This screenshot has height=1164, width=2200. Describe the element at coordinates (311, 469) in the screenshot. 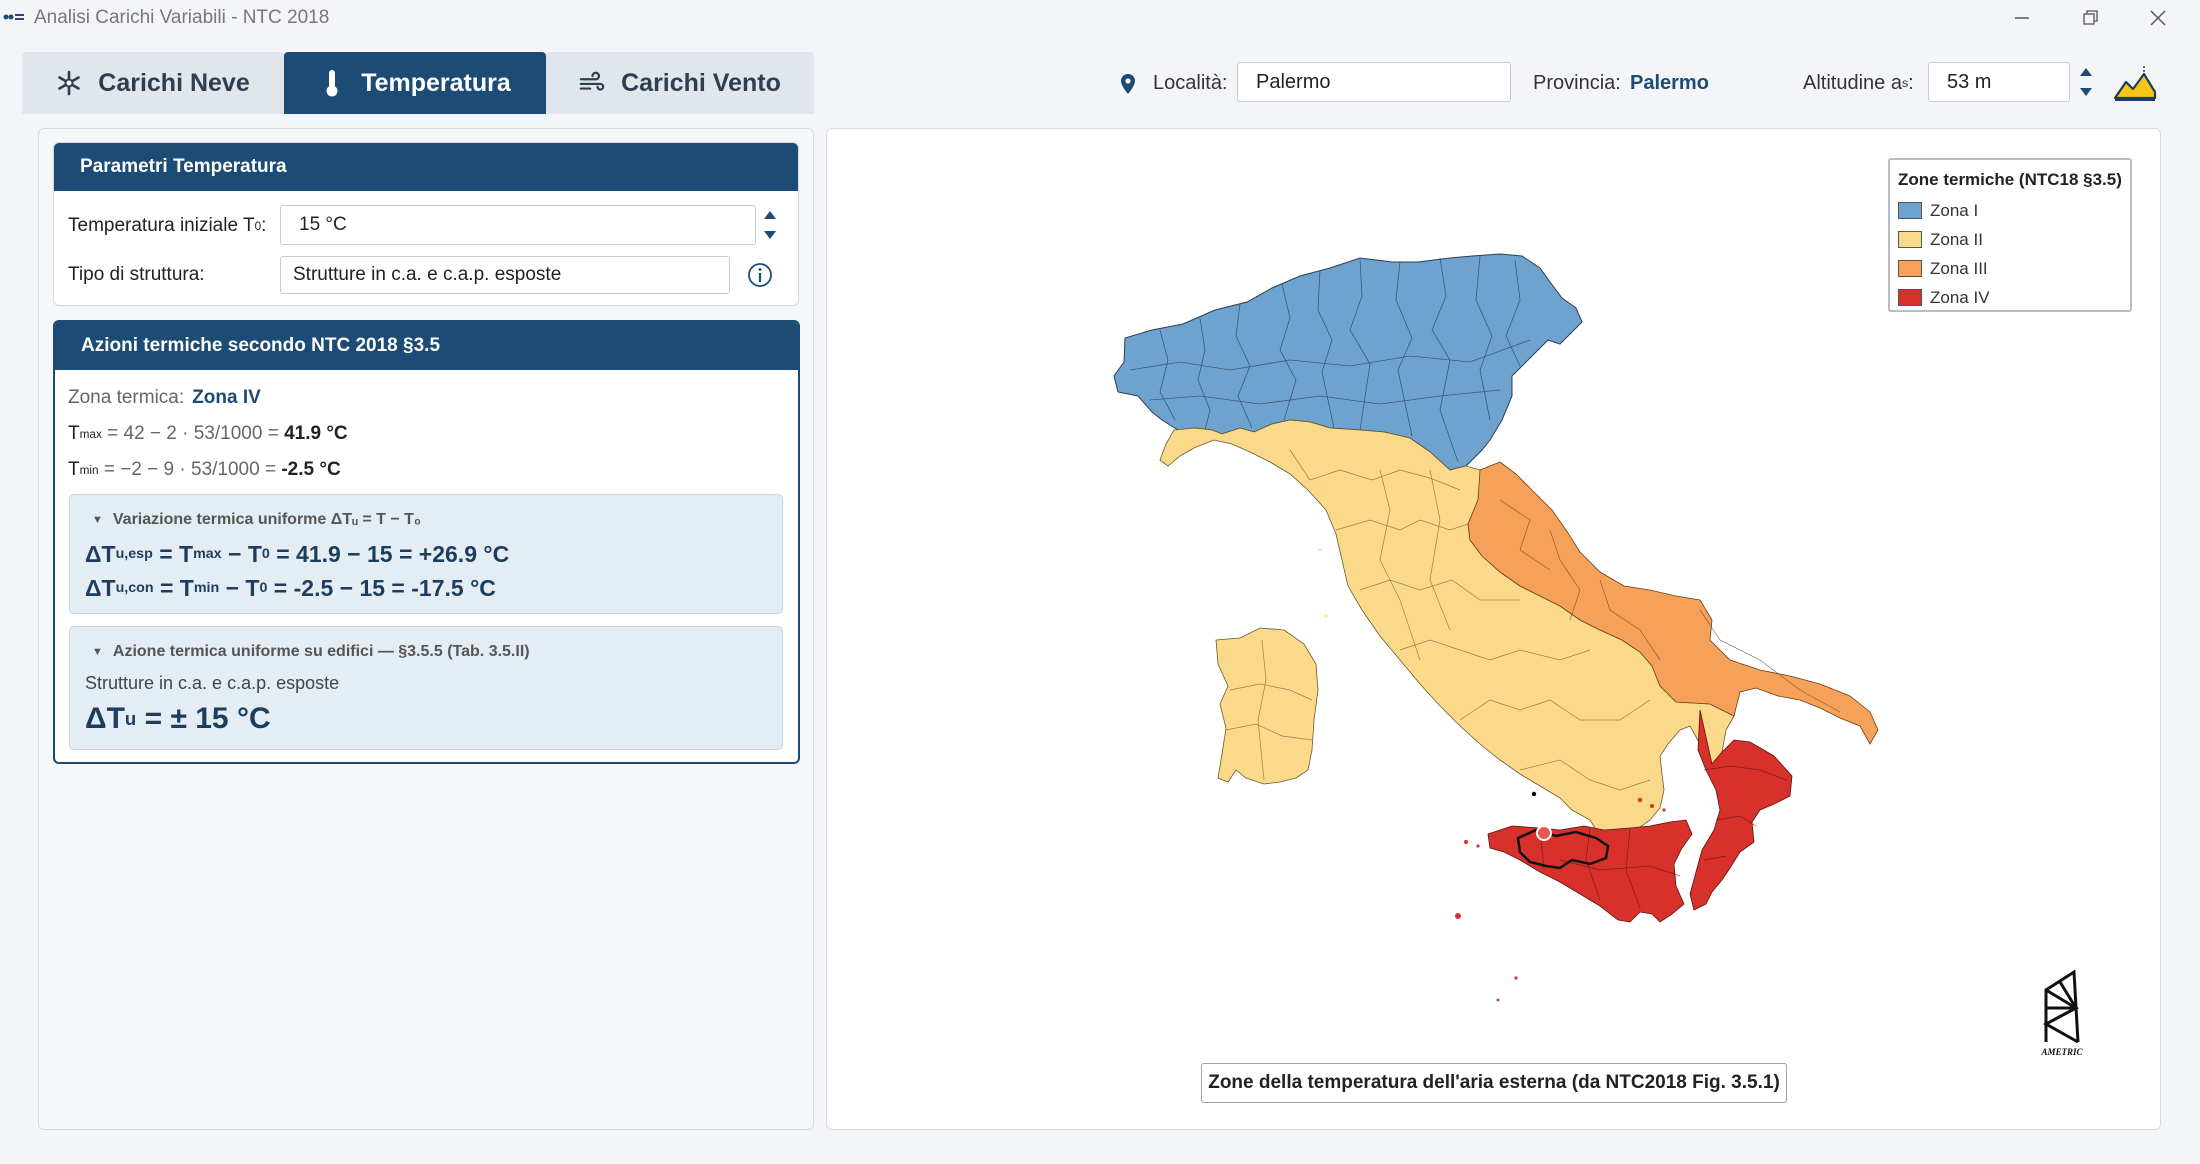

I see `tmin-result: -2.5 °C` at that location.